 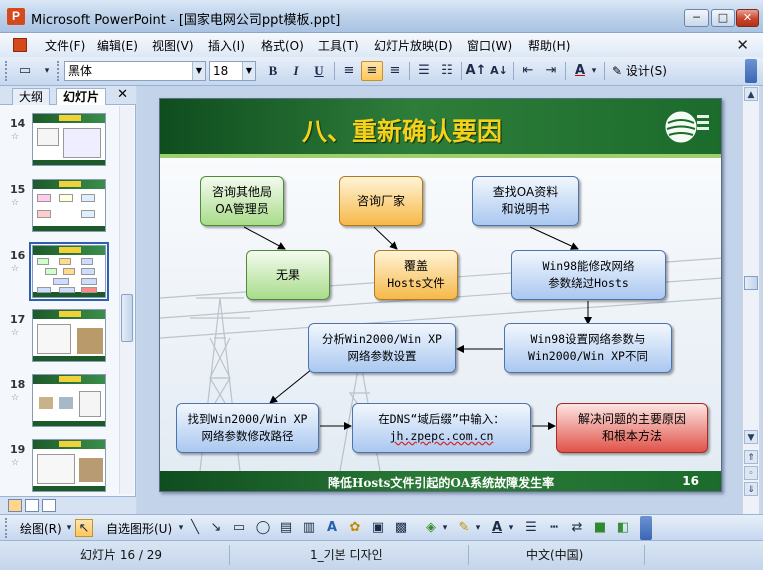 What do you see at coordinates (577, 528) in the screenshot?
I see `arrow-style-icon: ⇄` at bounding box center [577, 528].